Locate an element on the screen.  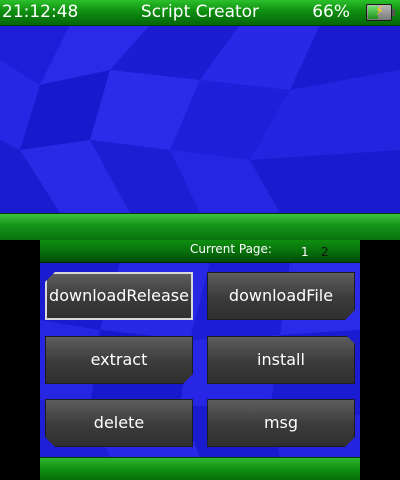
msg-button: msg is located at coordinates (281, 423).